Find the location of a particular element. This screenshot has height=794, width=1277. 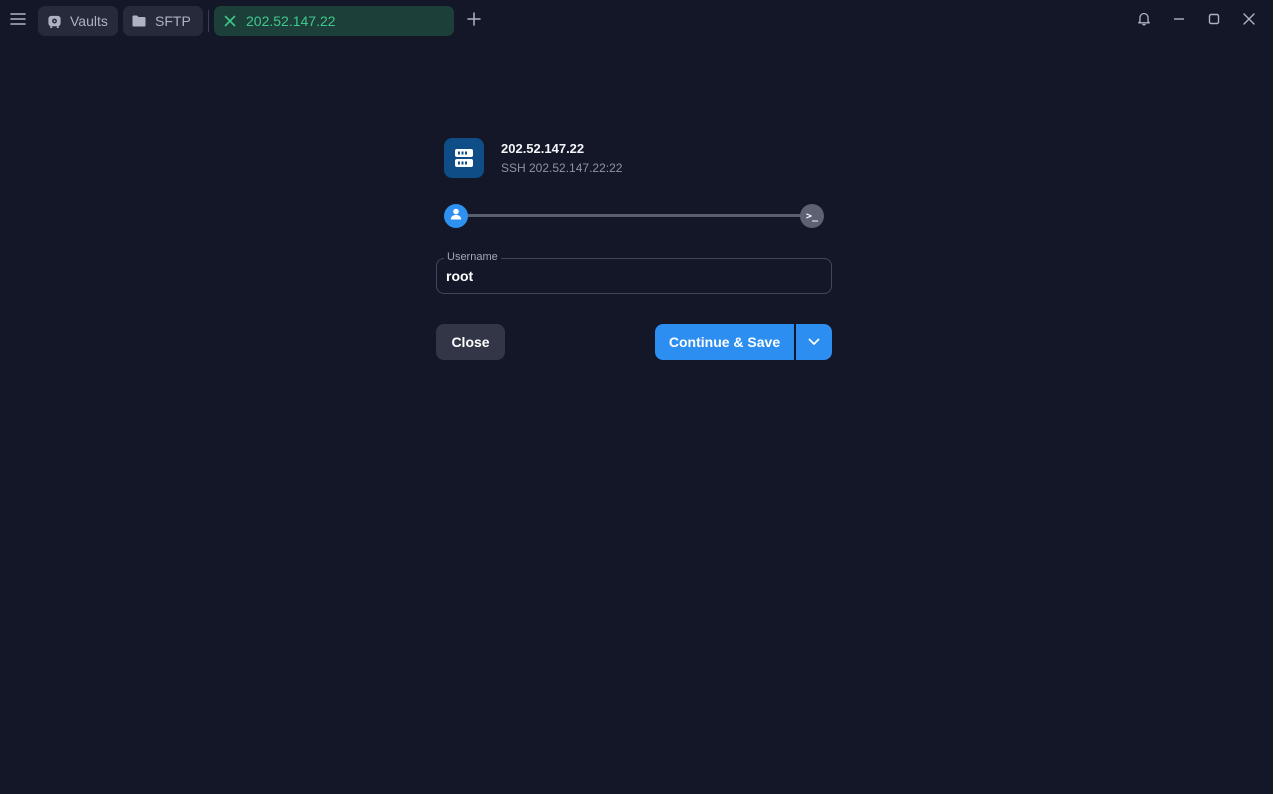

username-input is located at coordinates (631, 276).